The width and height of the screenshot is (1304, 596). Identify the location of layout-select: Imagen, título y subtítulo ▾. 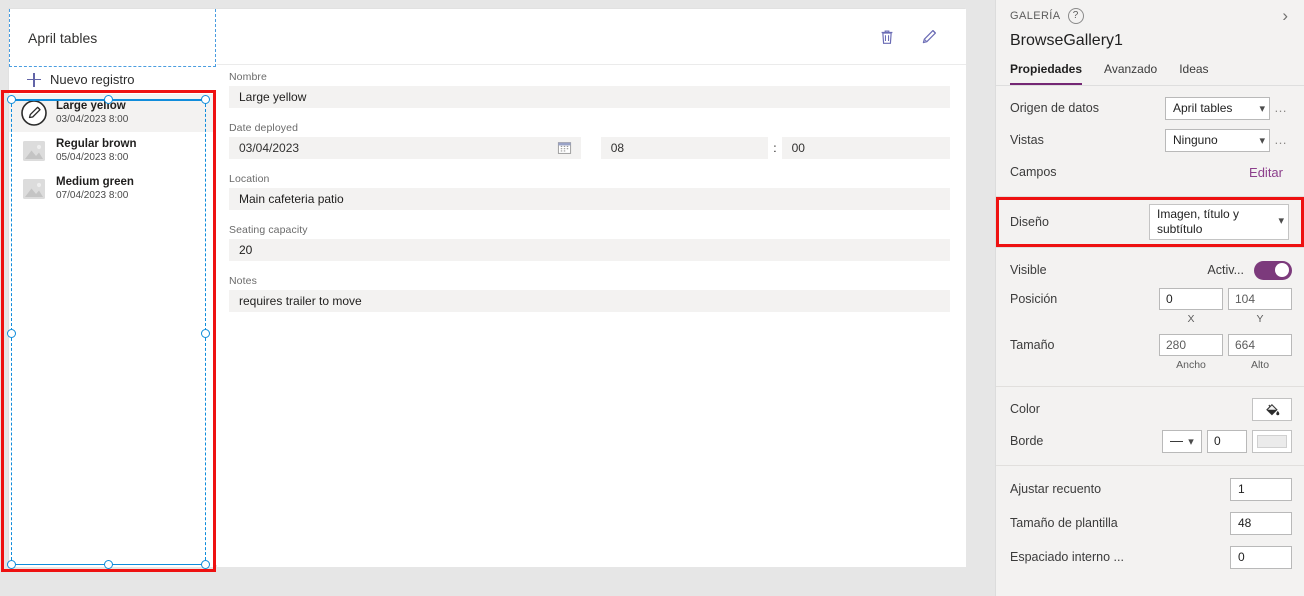
(1219, 222).